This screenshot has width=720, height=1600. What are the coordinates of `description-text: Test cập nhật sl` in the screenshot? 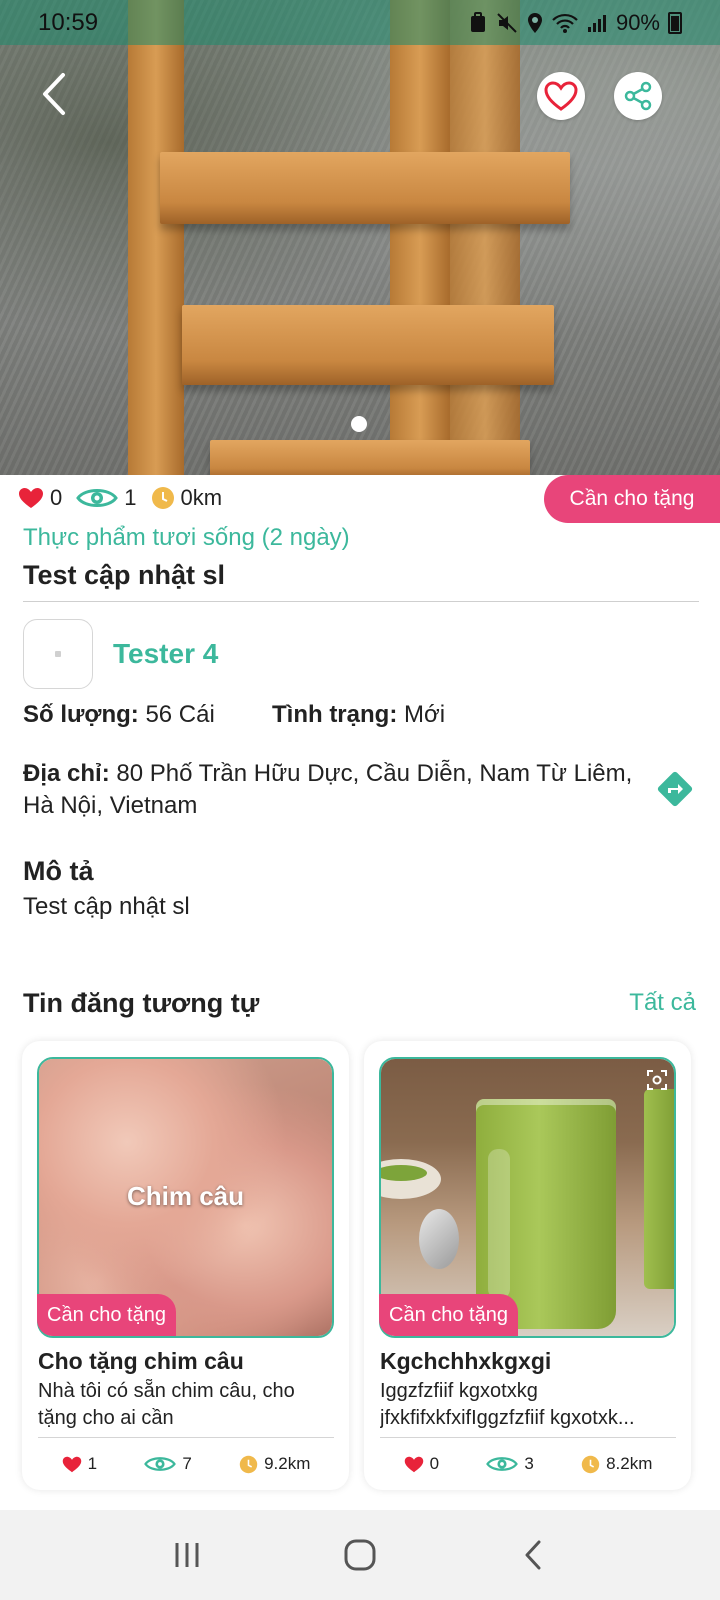 It's located at (106, 906).